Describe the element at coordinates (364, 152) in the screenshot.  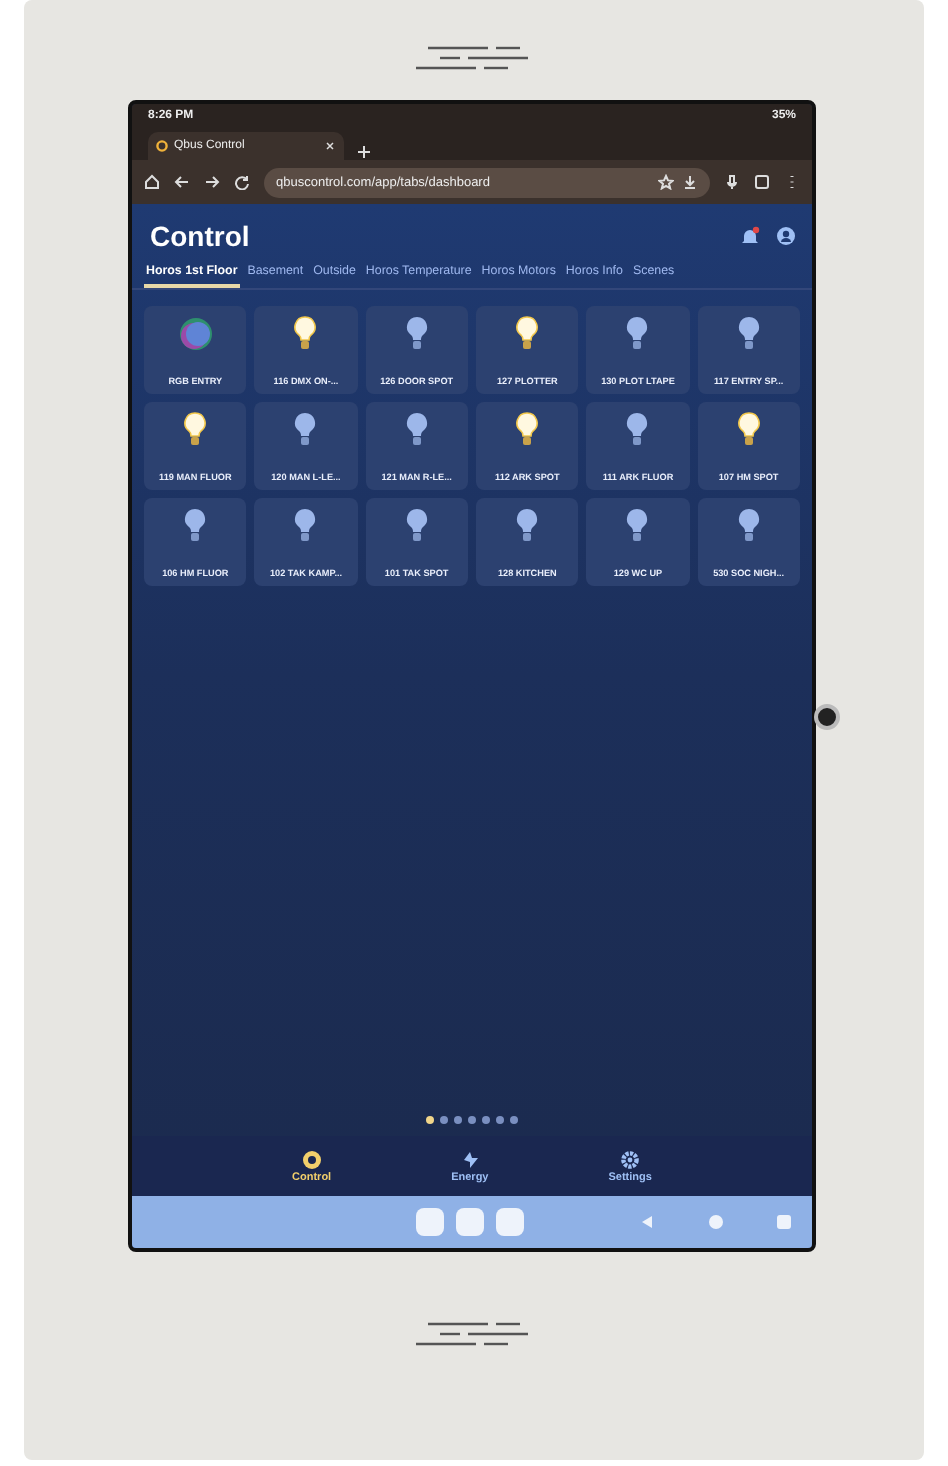
I see `plus-icon` at that location.